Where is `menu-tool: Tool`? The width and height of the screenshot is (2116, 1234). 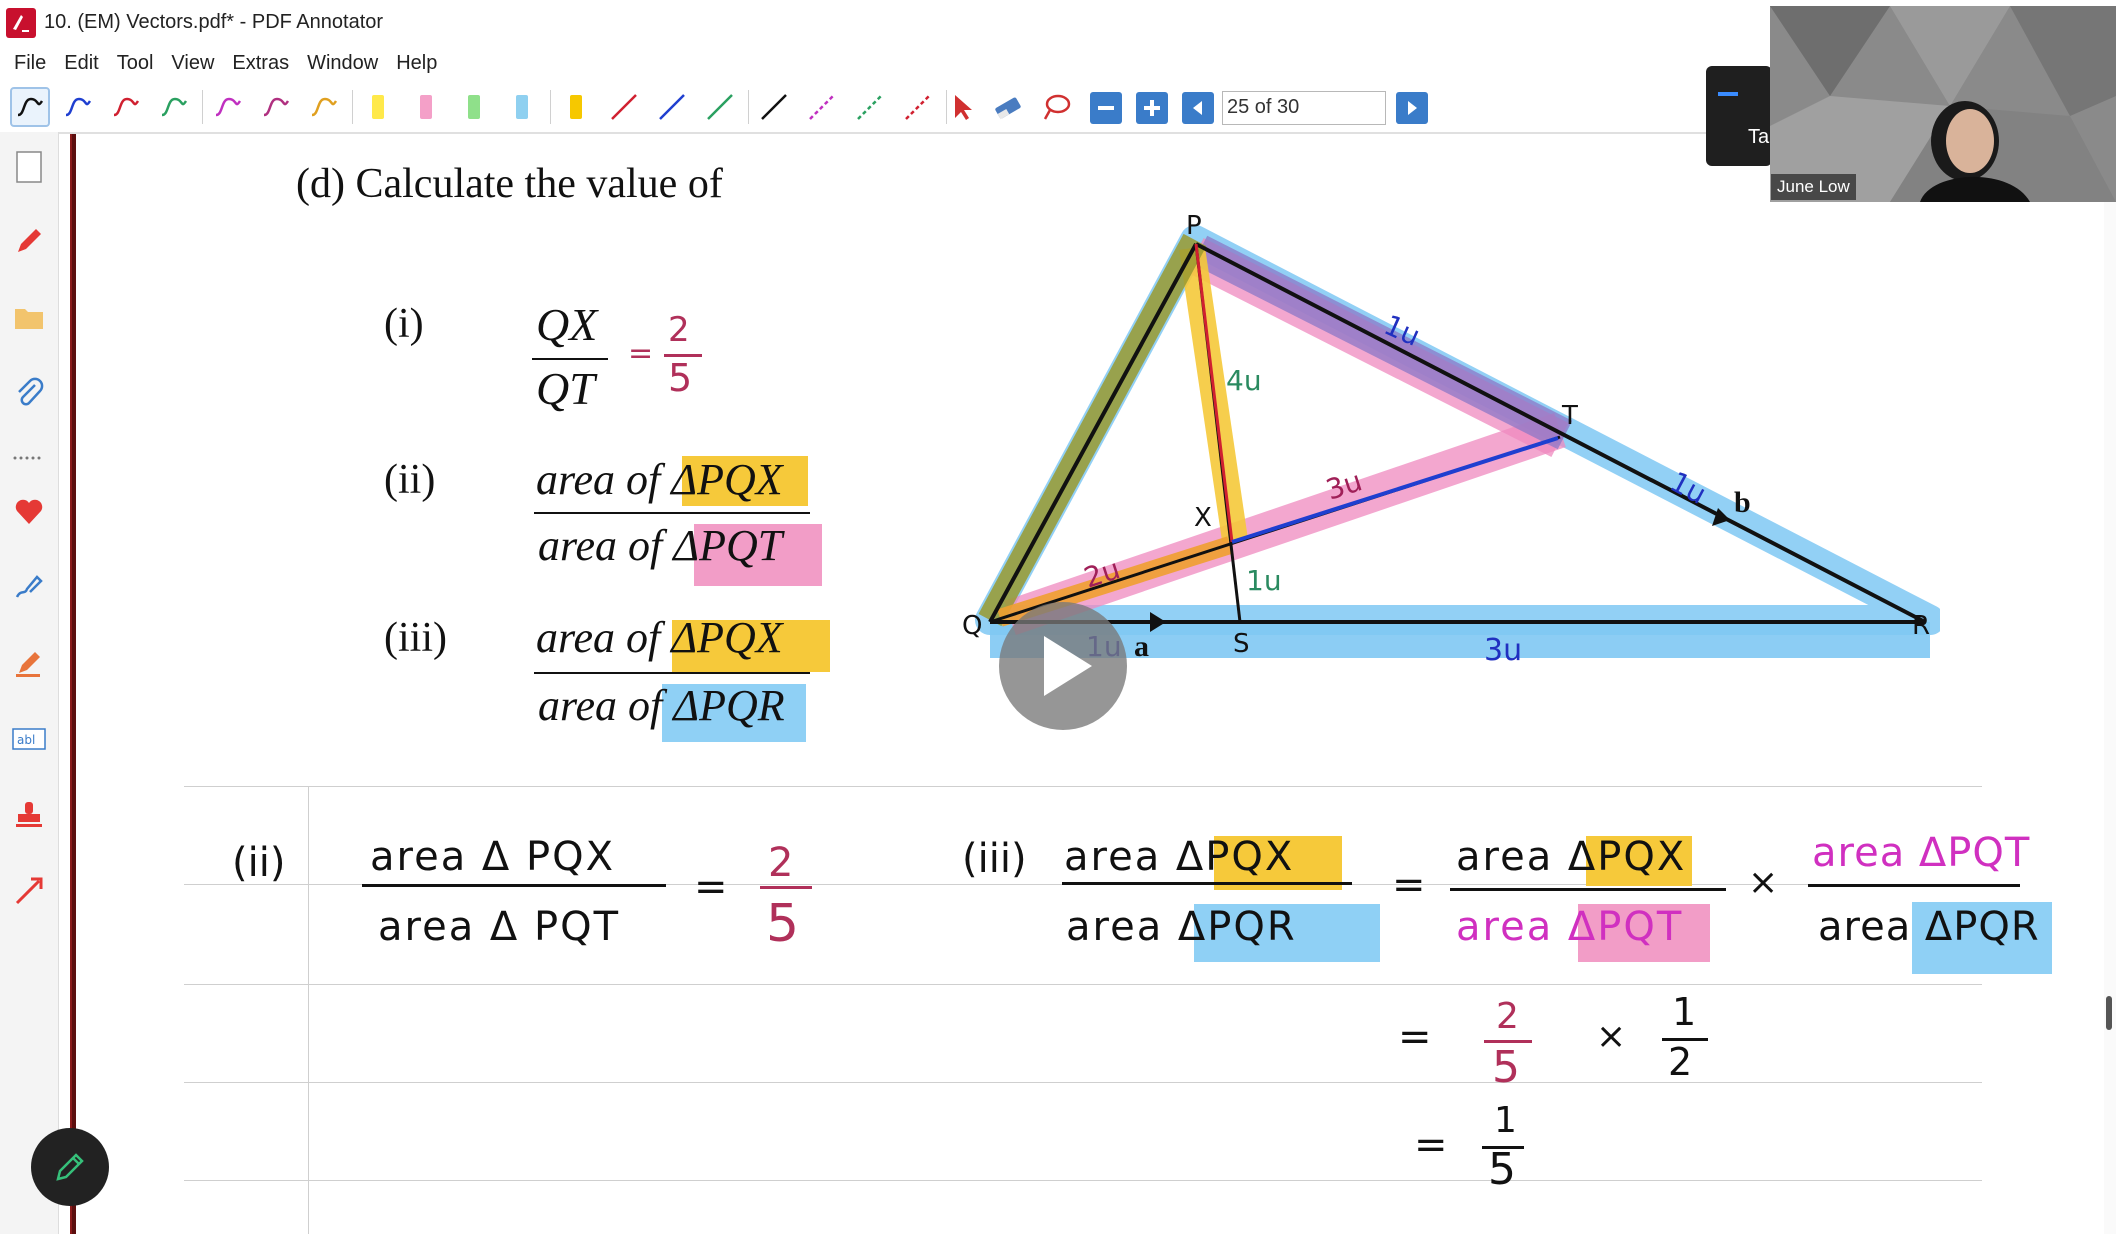
menu-tool: Tool is located at coordinates (135, 64).